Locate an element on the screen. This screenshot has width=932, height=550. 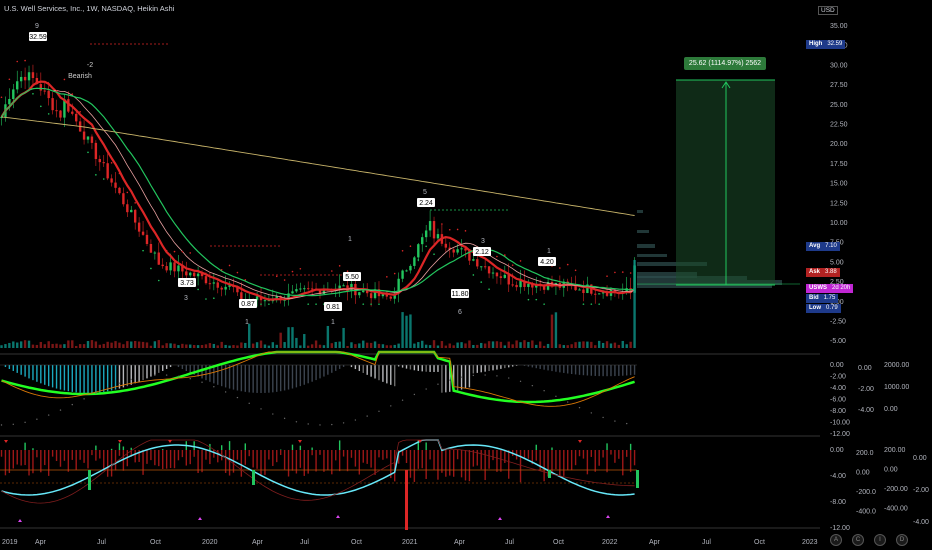
td-count-label: 1 is located at coordinates (247, 322).